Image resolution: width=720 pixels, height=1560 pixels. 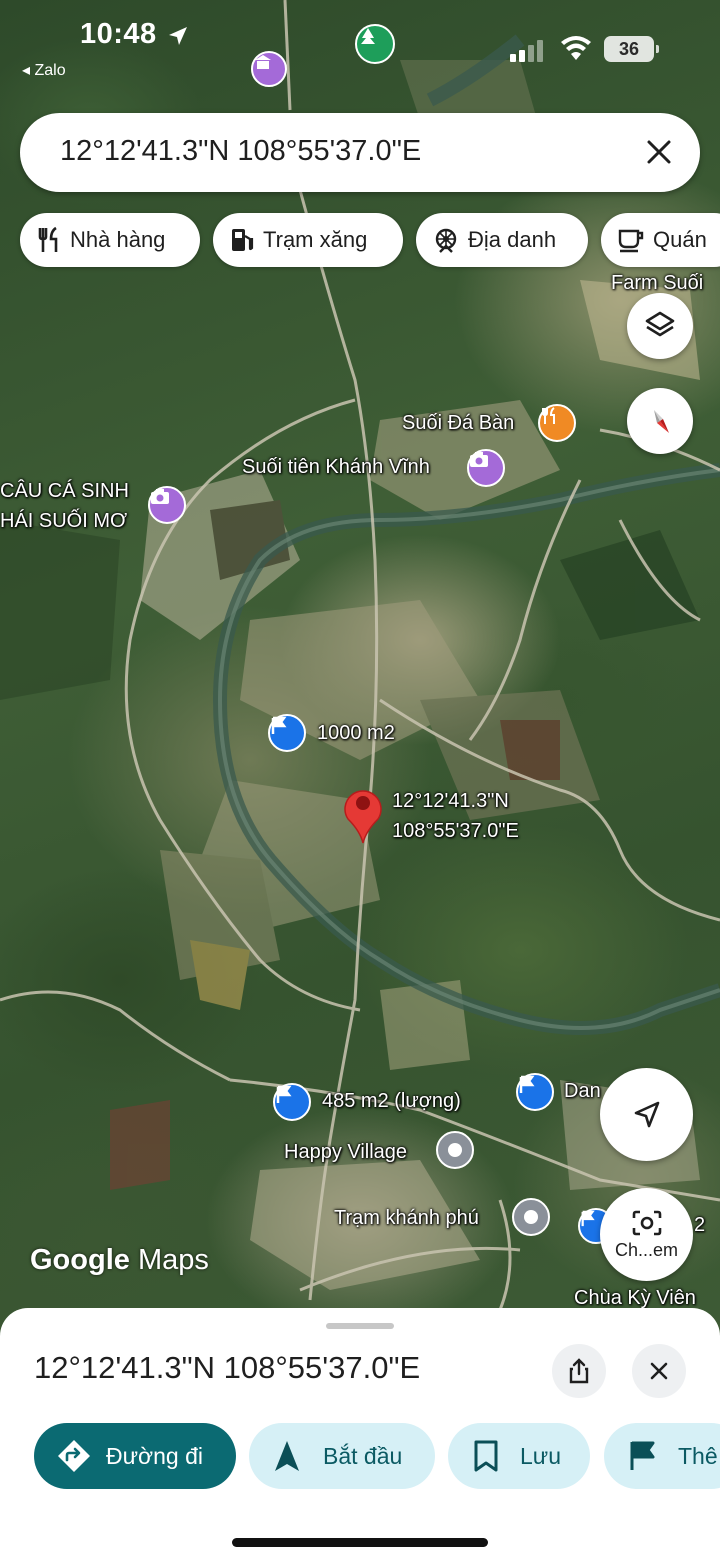 I want to click on map-label-dan: Dan, so click(x=582, y=1091).